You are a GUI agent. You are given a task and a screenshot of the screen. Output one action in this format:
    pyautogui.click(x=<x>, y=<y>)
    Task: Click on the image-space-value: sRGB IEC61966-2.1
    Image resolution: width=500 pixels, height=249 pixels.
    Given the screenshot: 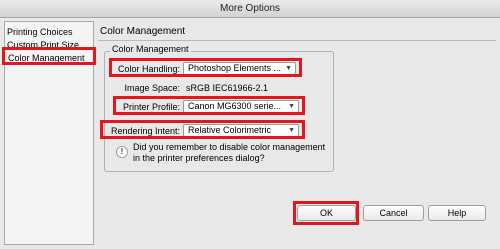 What is the action you would take?
    pyautogui.click(x=227, y=88)
    